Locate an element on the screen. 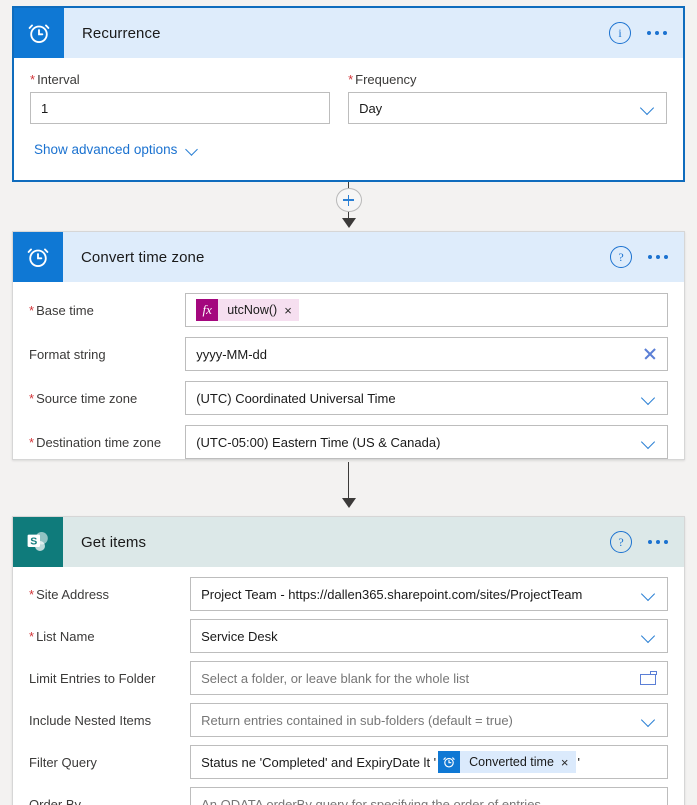  field-frequency: * Frequency Day is located at coordinates (507, 98).